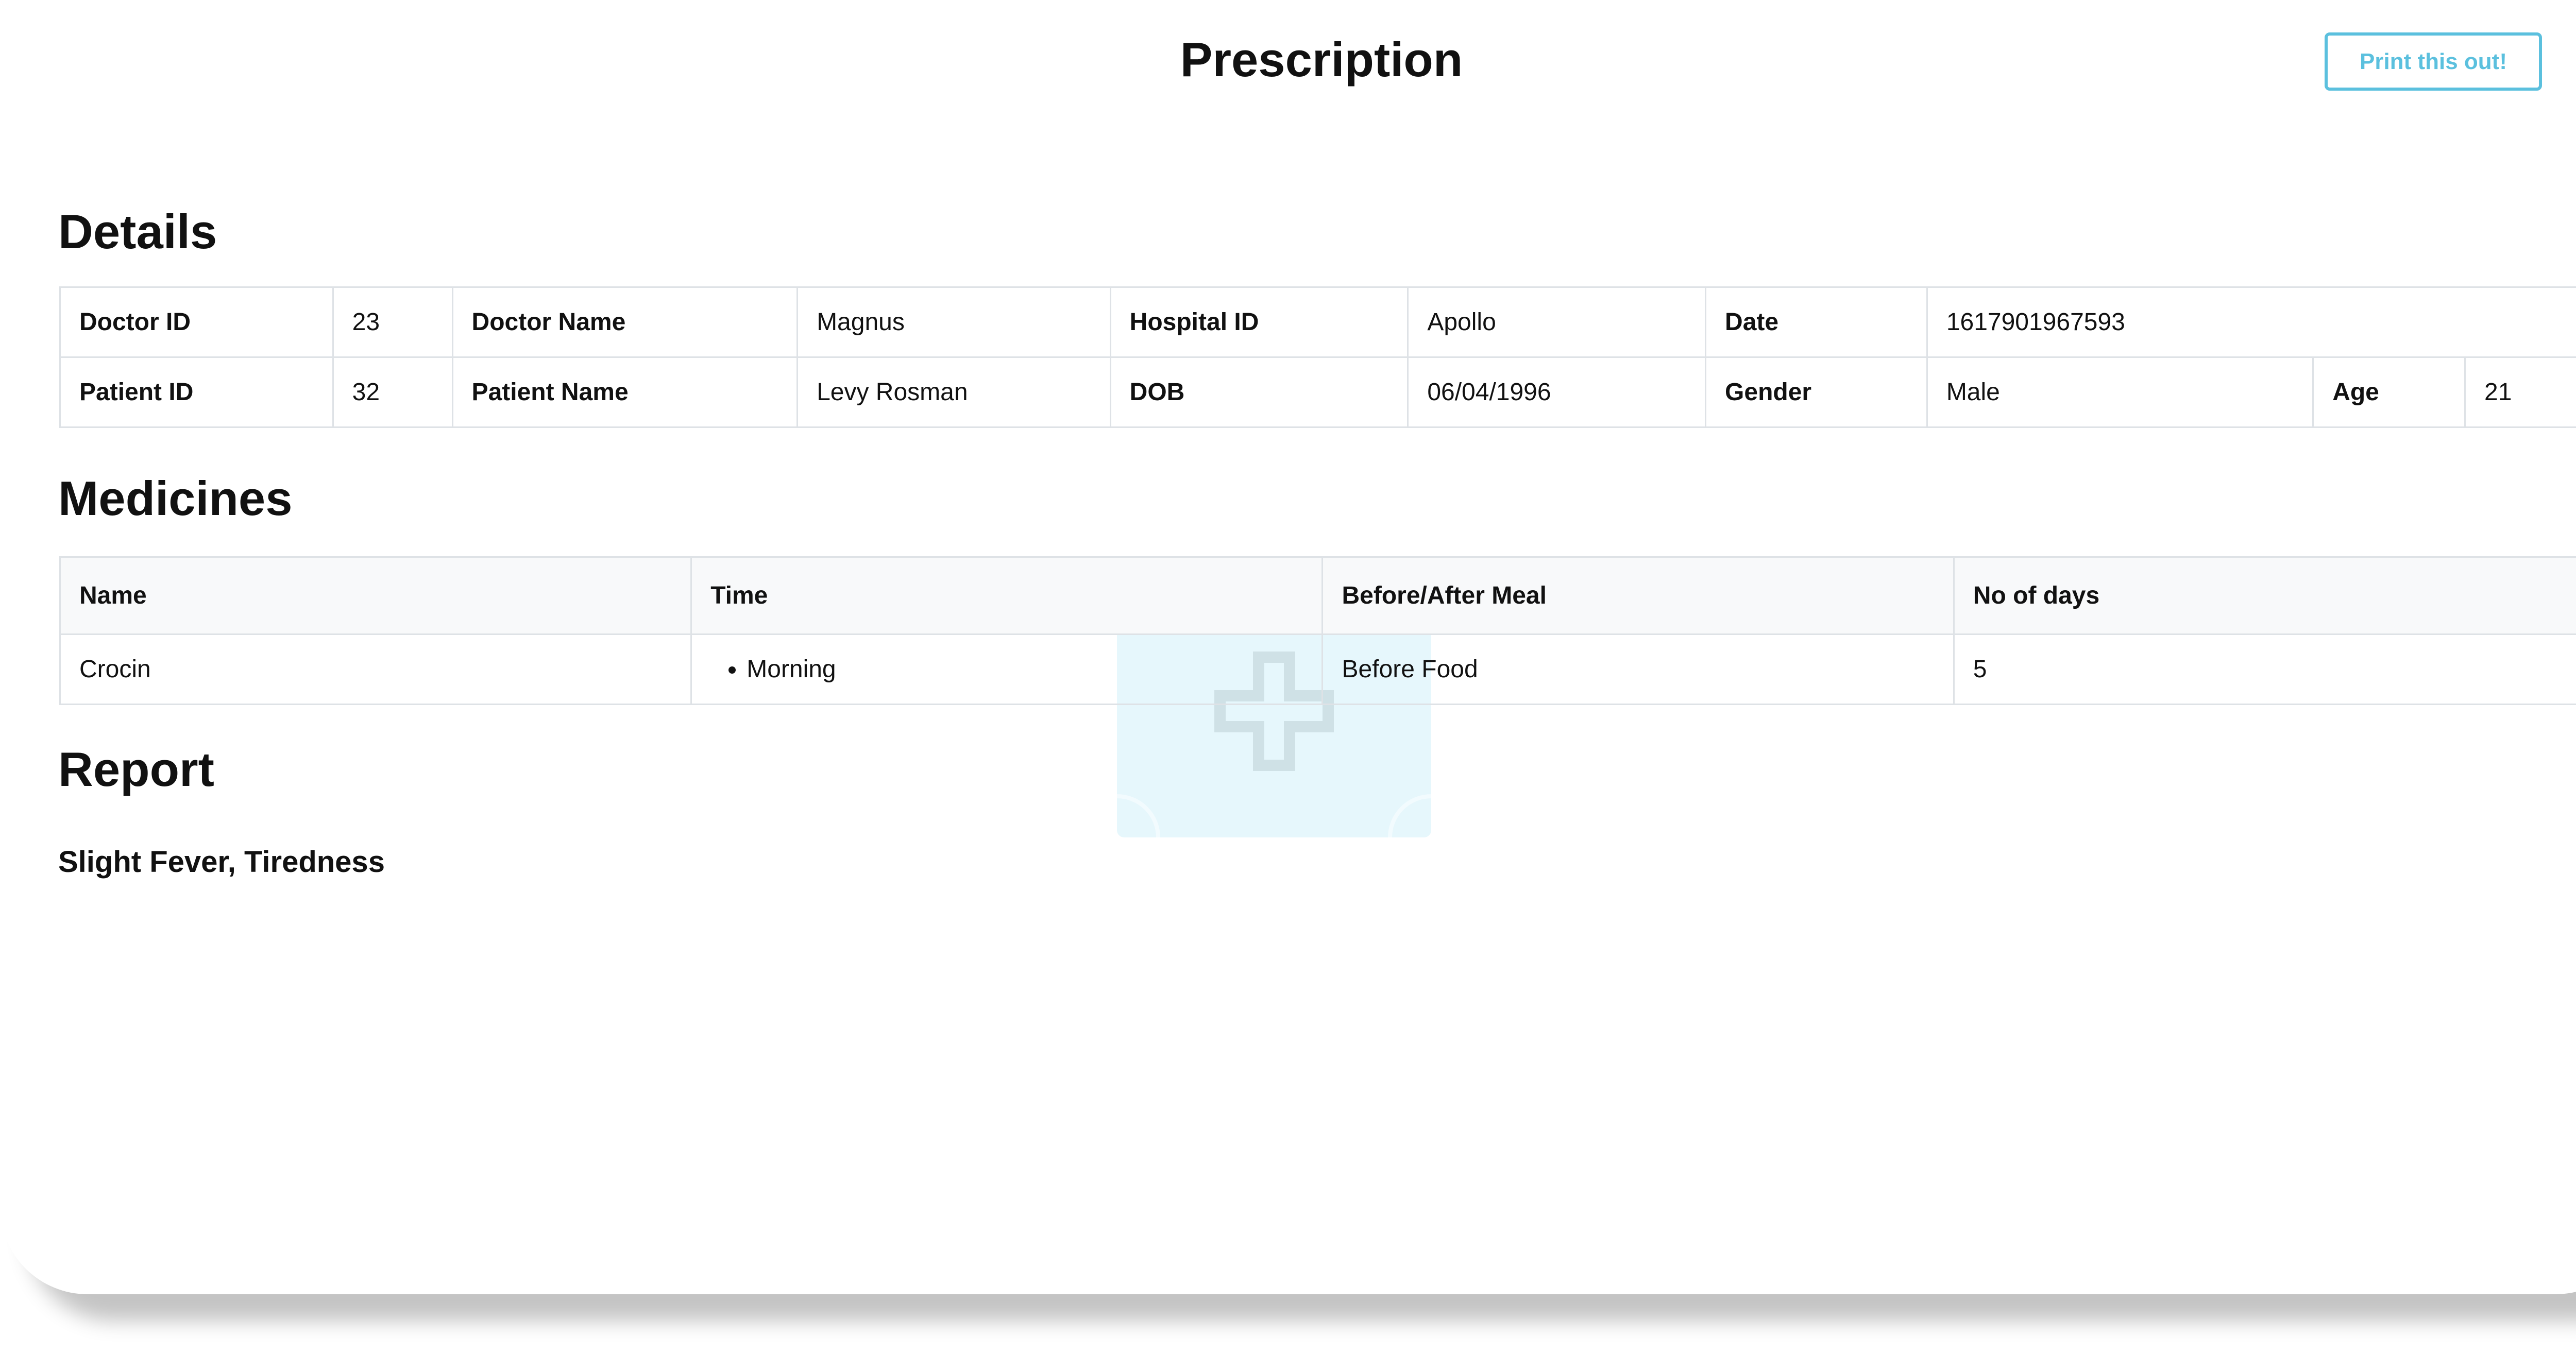 The height and width of the screenshot is (1354, 2576). I want to click on medicines-heading: Medicines, so click(175, 498).